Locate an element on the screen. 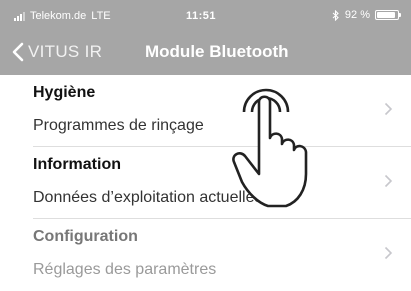  carrier-name: Telekom.de is located at coordinates (58, 16).